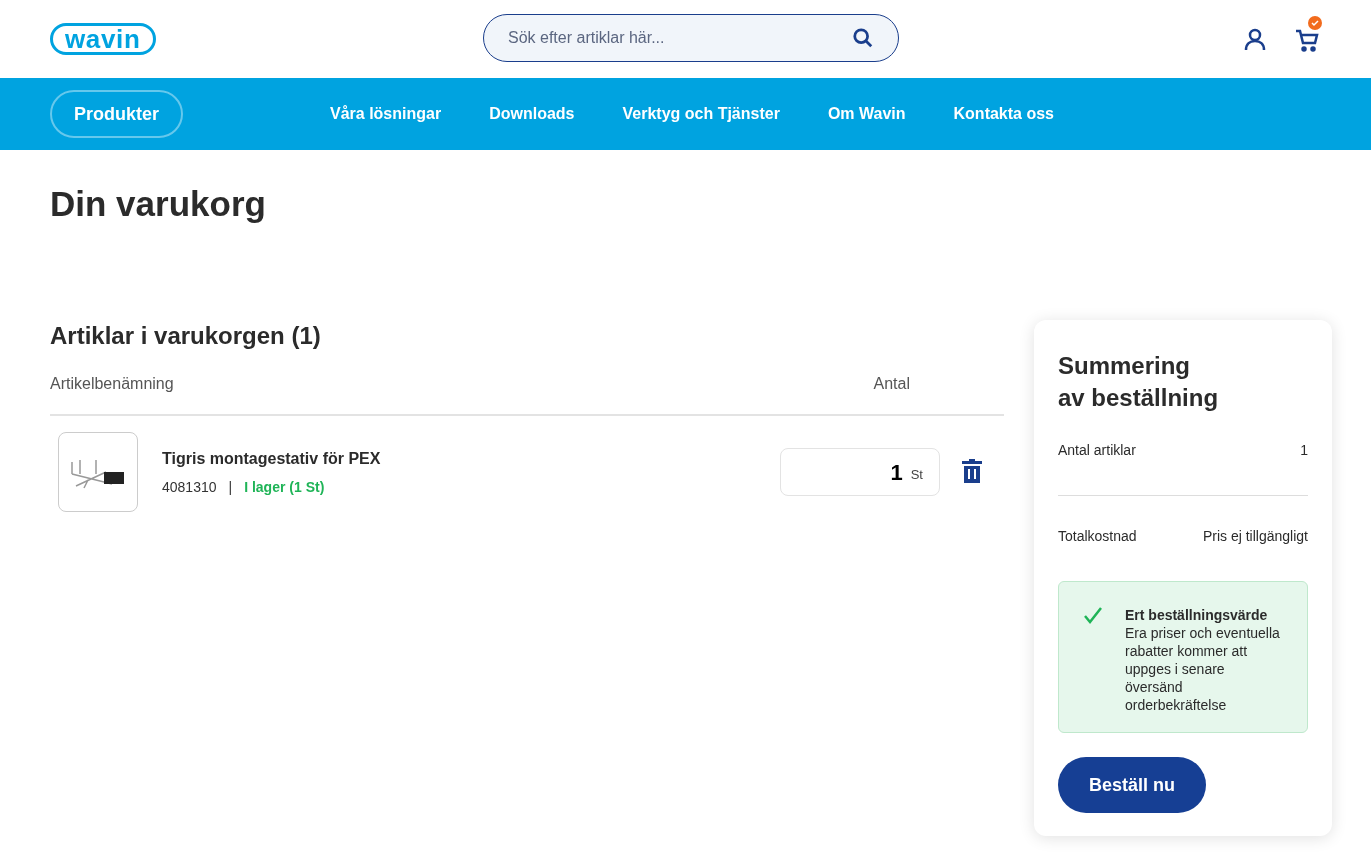 This screenshot has width=1371, height=853. Describe the element at coordinates (471, 458) in the screenshot. I see `product-name: Tigris montagestativ för PEX` at that location.